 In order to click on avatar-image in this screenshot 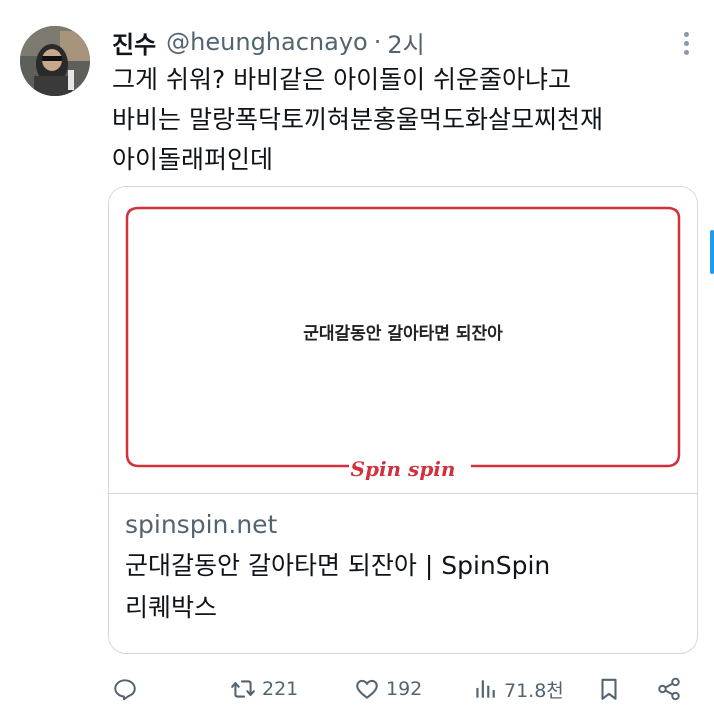, I will do `click(55, 61)`.